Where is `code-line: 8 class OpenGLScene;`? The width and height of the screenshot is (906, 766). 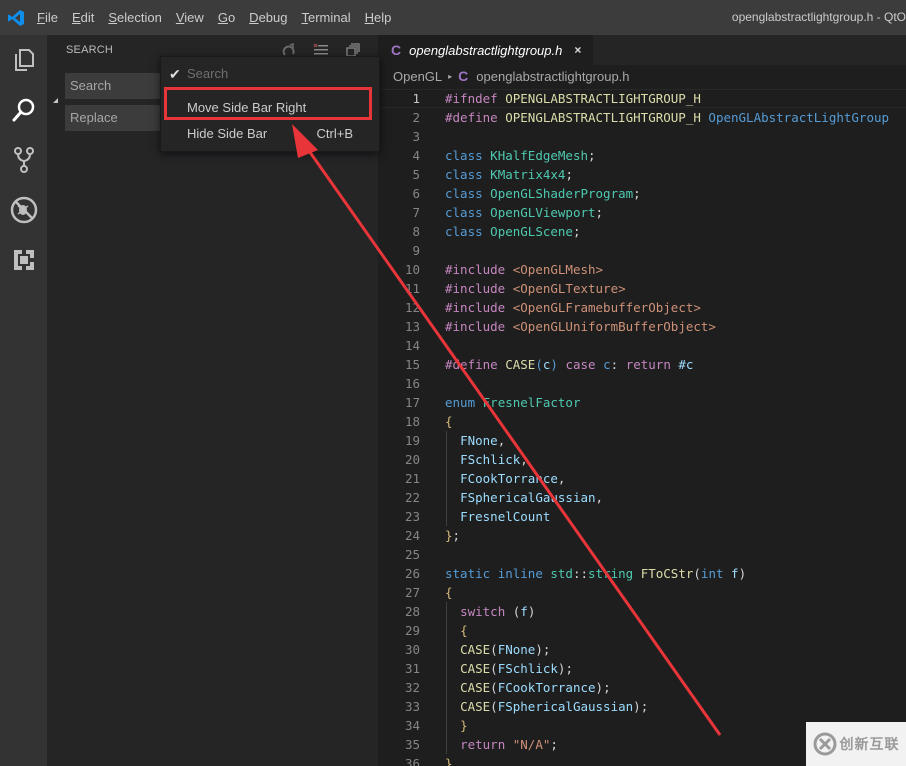
code-line: 8 class OpenGLScene; is located at coordinates (642, 231).